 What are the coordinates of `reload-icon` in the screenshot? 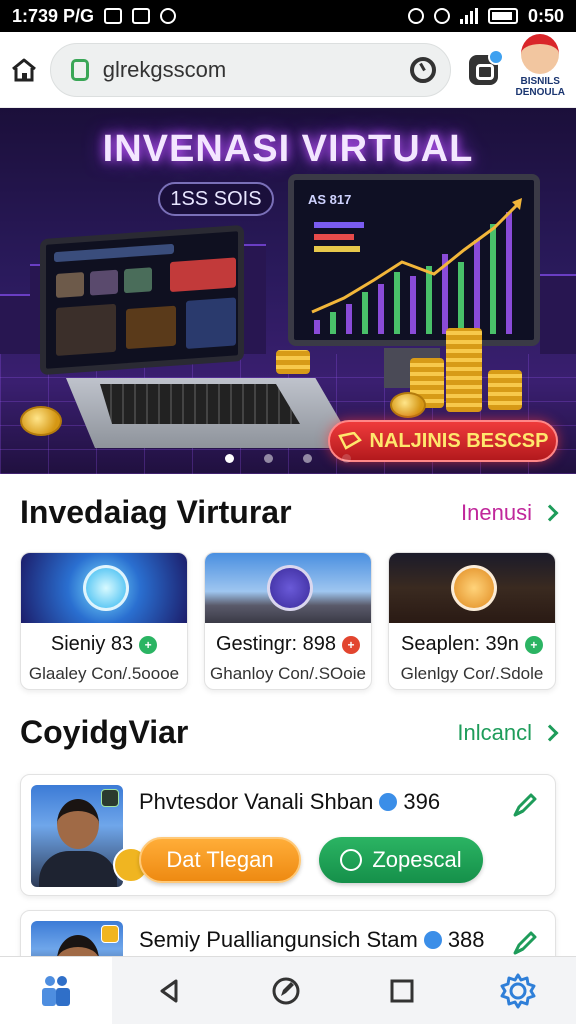 It's located at (422, 69).